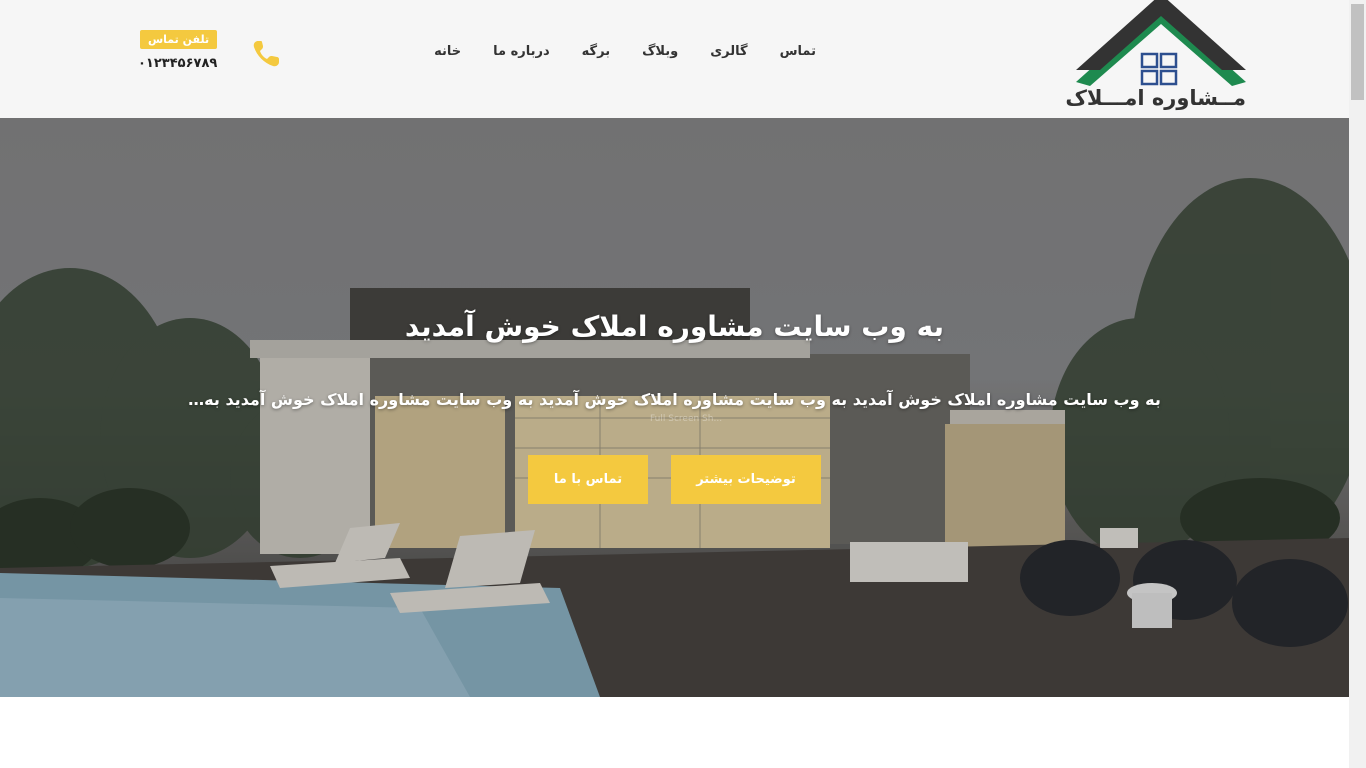 This screenshot has height=768, width=1366. I want to click on hero-title: به وب سایت مشاوره املاک خوش آمدید, so click(674, 326).